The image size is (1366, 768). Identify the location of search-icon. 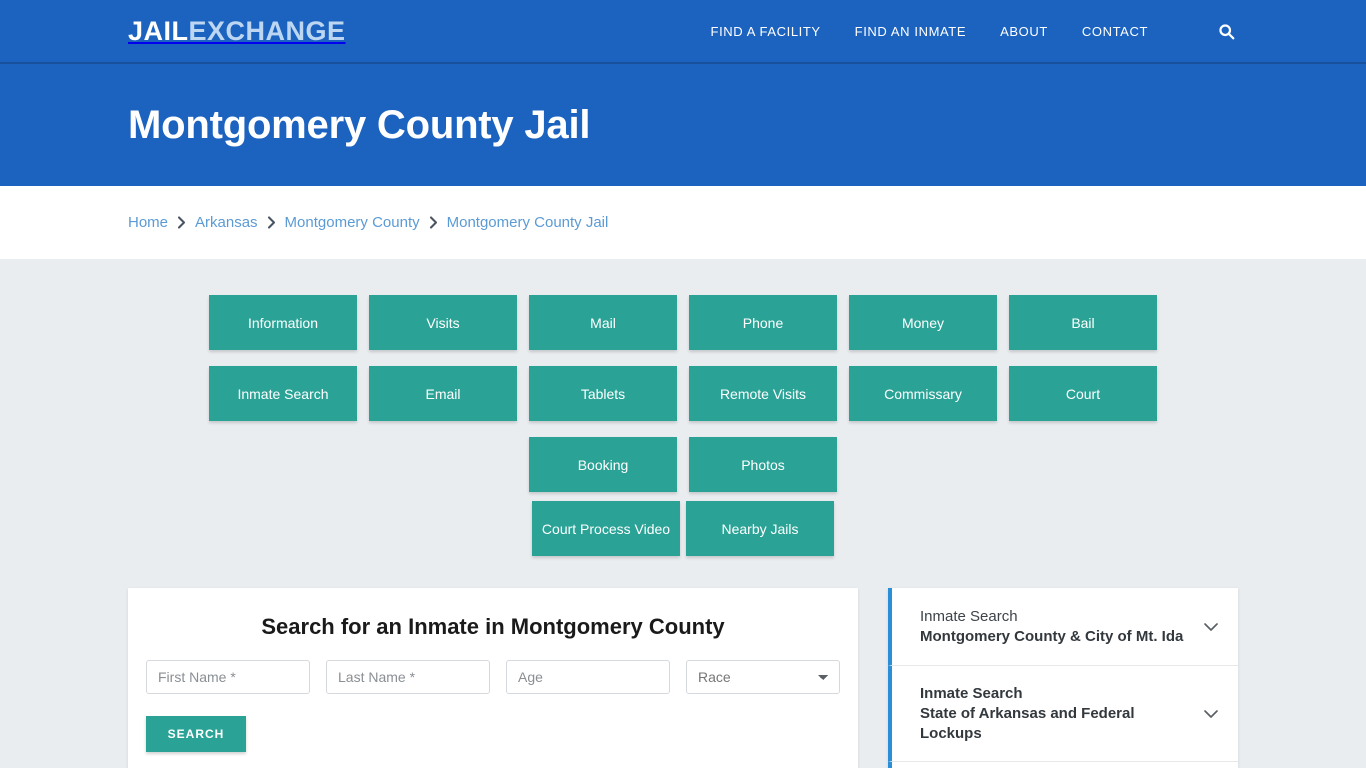
(1226, 31).